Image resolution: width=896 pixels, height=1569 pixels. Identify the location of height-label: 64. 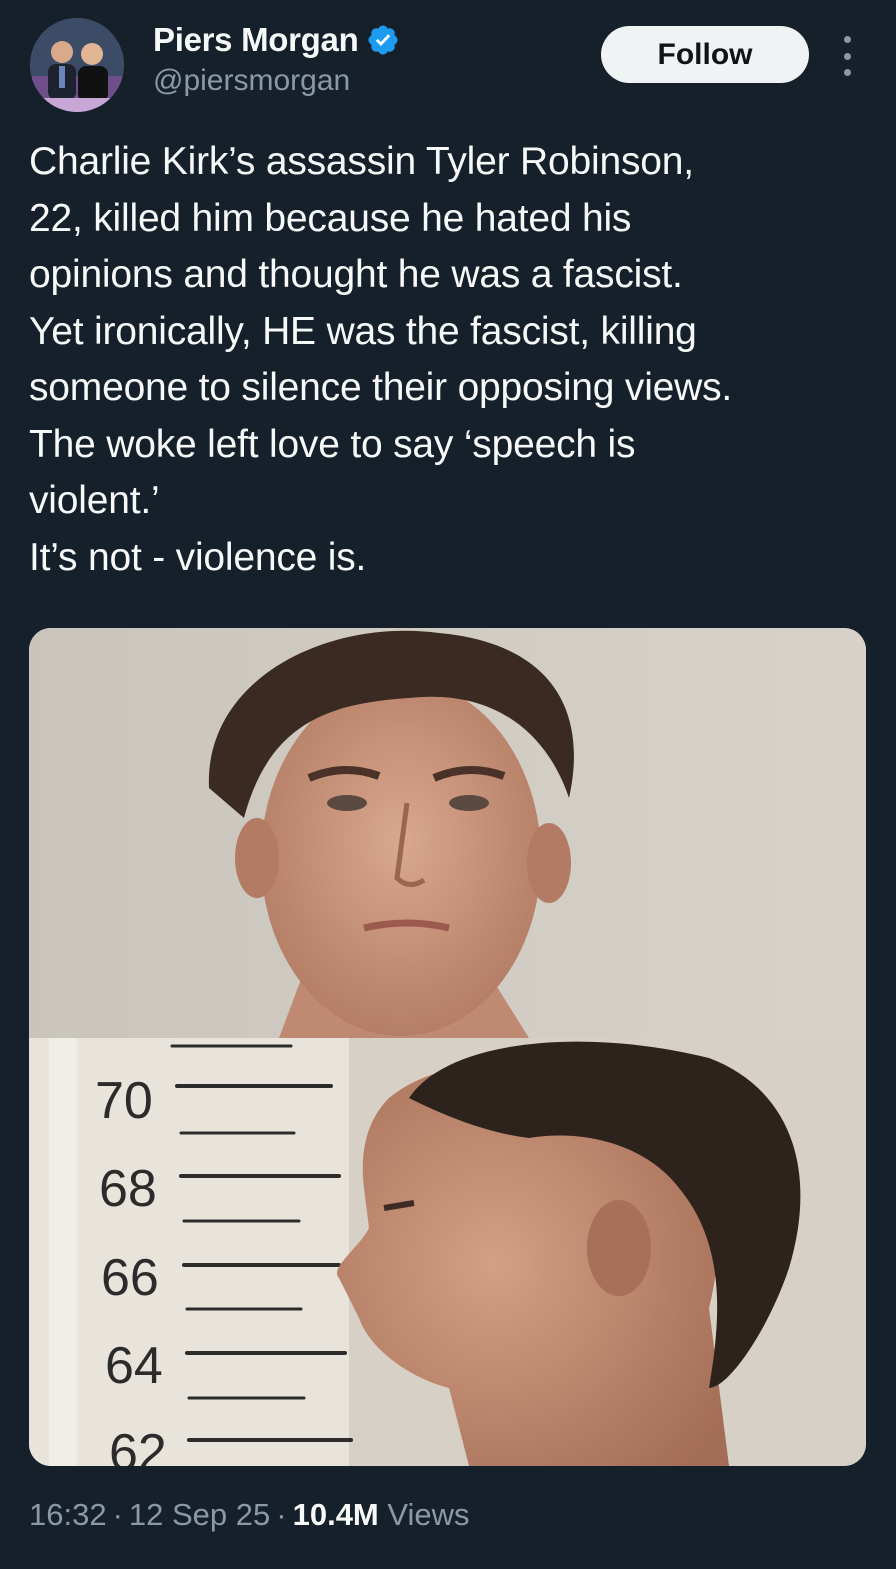
(134, 1366).